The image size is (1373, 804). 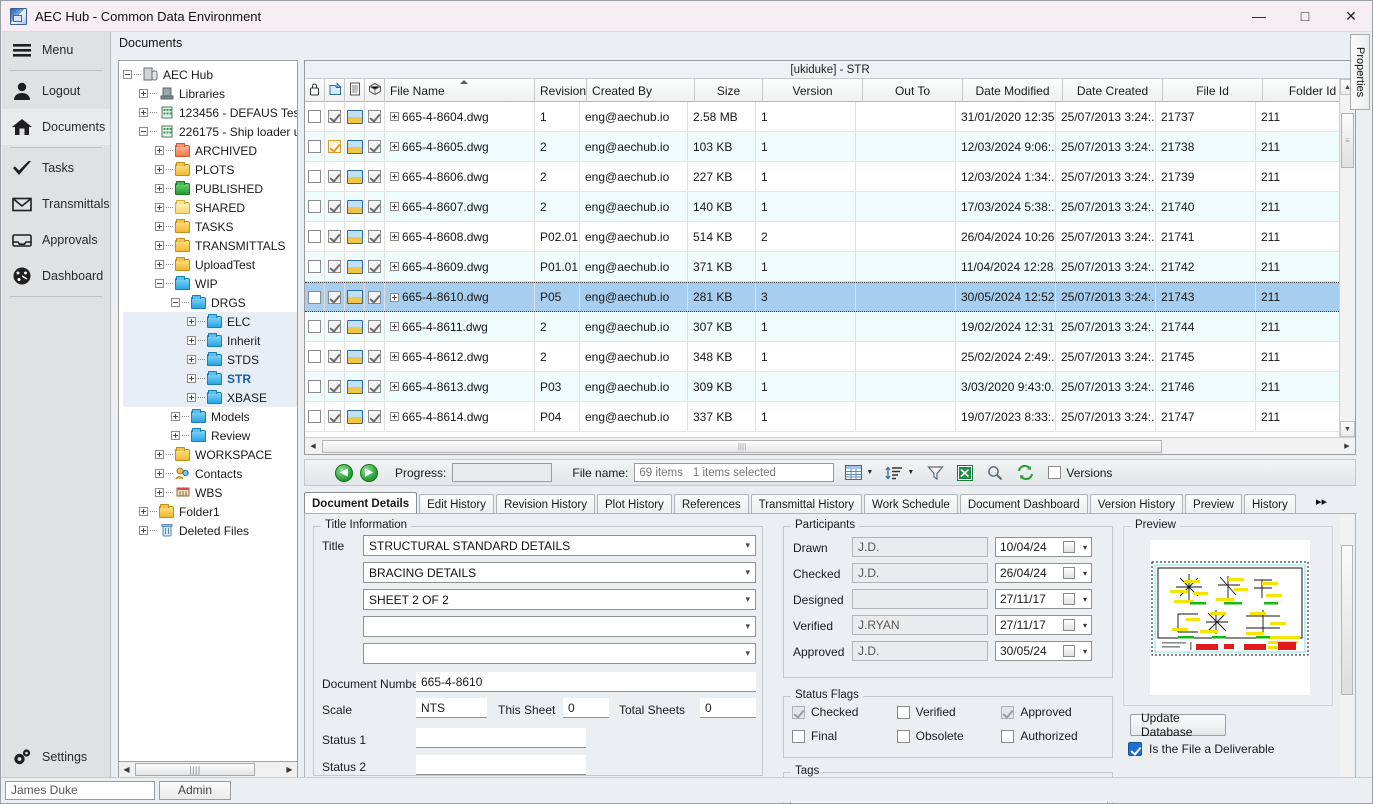 I want to click on tree-node-wip: WIP, so click(x=210, y=283).